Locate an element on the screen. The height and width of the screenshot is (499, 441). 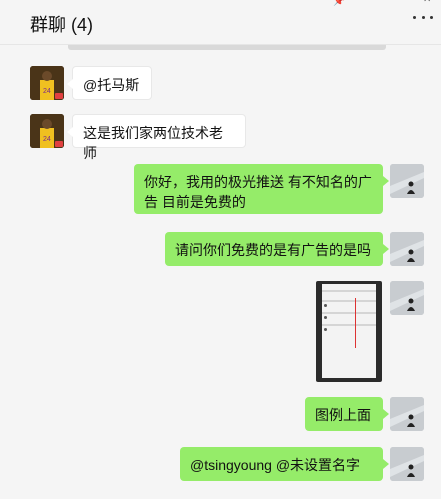
image-thumbnail is located at coordinates (349, 331).